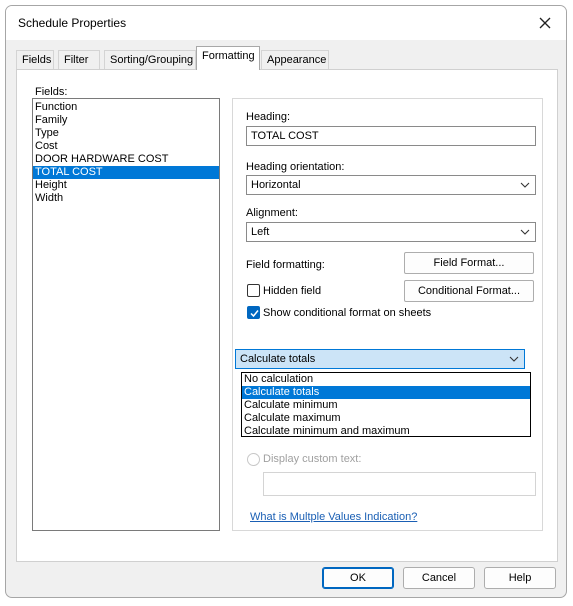  What do you see at coordinates (295, 60) in the screenshot?
I see `tab-appearance: Appearance` at bounding box center [295, 60].